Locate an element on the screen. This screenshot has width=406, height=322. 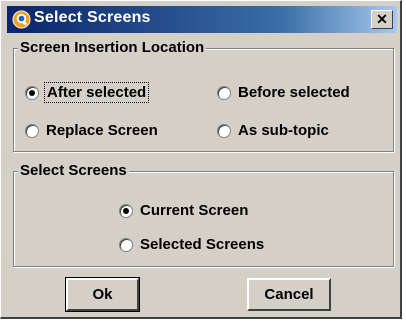
radio-selected-screens: Selected Screens is located at coordinates (191, 244).